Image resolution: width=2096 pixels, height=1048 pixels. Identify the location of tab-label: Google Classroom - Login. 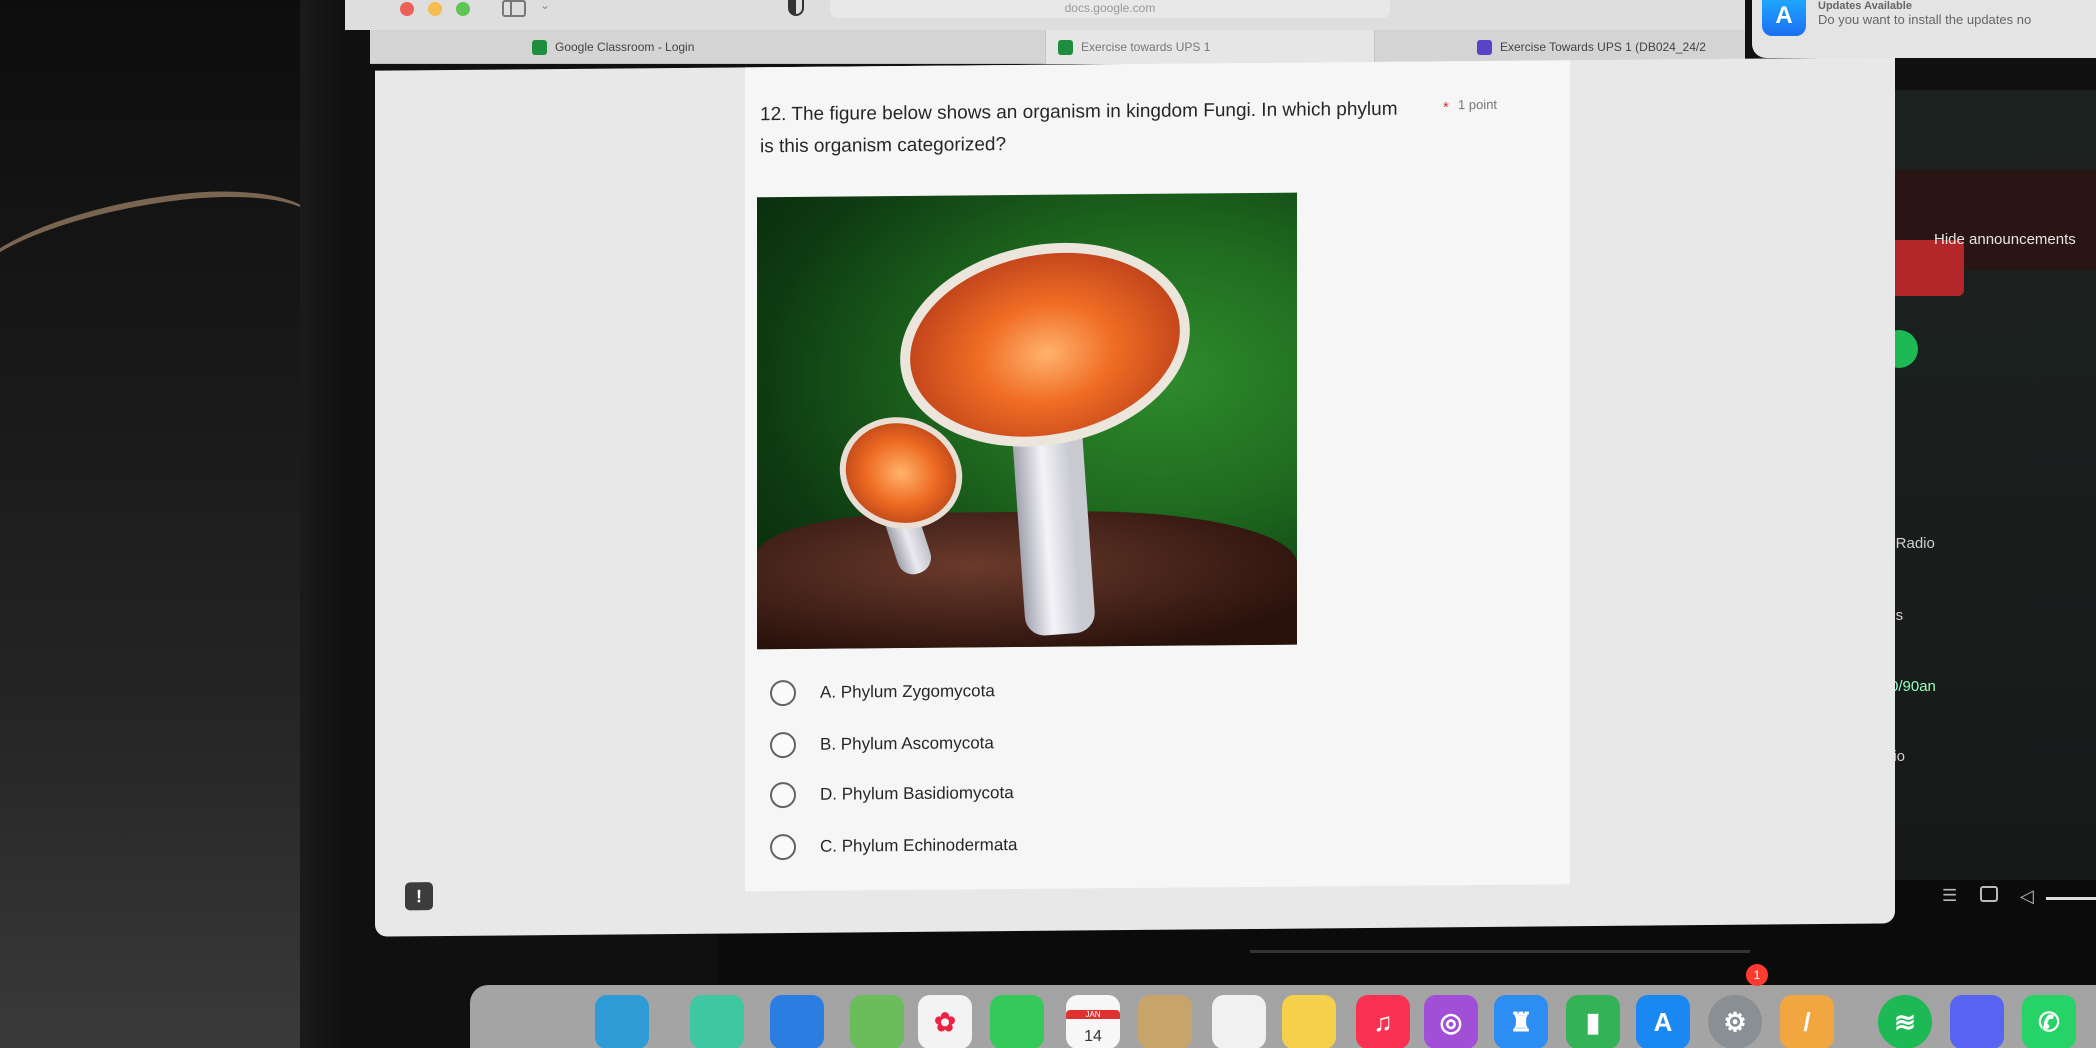
(625, 47).